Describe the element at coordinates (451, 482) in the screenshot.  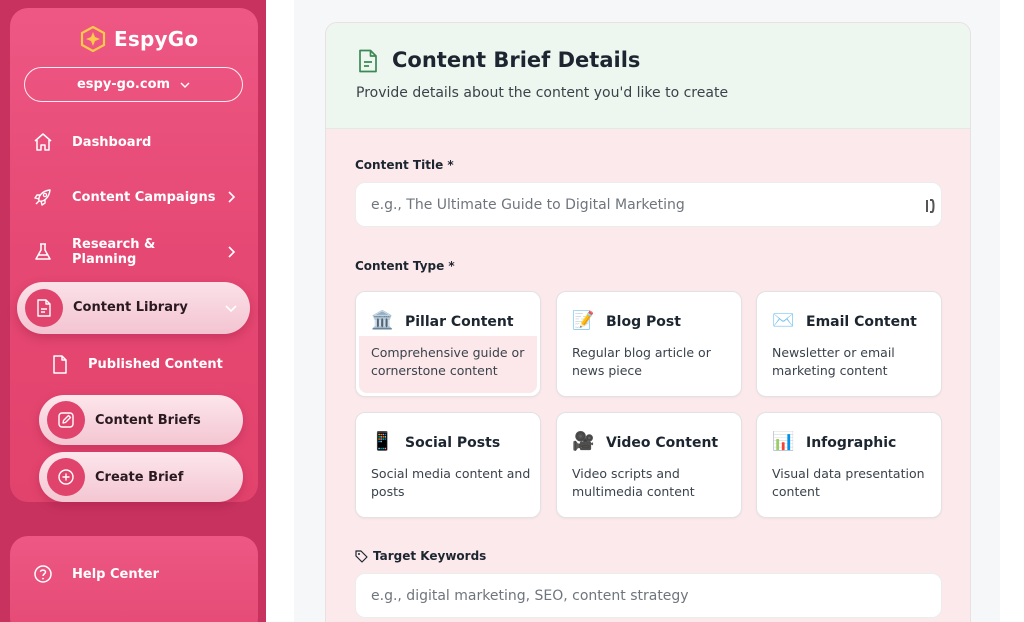
I see `option-description: Social media content and posts` at that location.